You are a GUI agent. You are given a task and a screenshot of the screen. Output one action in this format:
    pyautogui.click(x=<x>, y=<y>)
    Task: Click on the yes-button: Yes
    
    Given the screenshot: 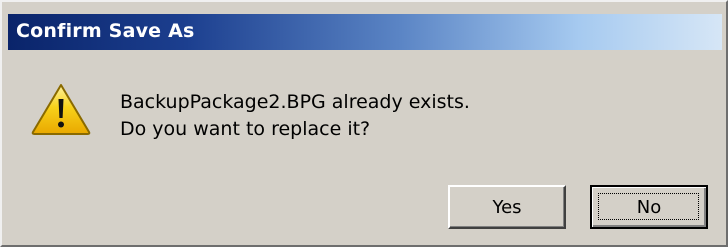 What is the action you would take?
    pyautogui.click(x=507, y=207)
    